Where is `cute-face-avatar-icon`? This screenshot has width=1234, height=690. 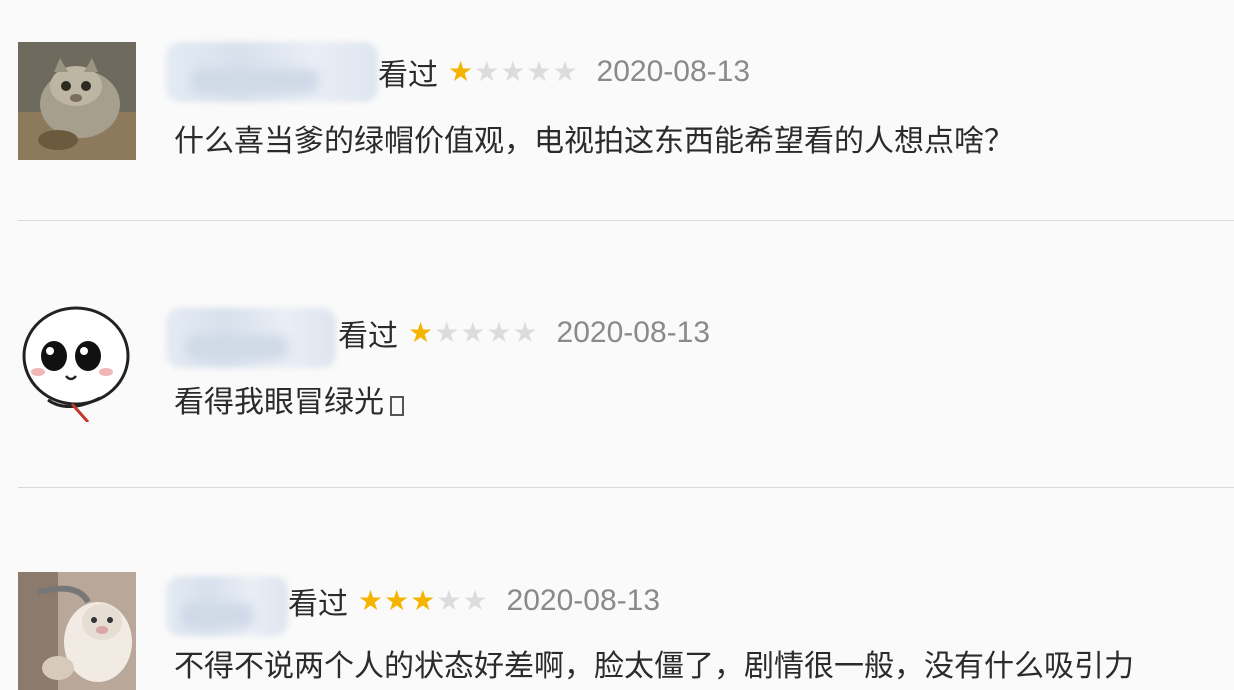 cute-face-avatar-icon is located at coordinates (77, 363).